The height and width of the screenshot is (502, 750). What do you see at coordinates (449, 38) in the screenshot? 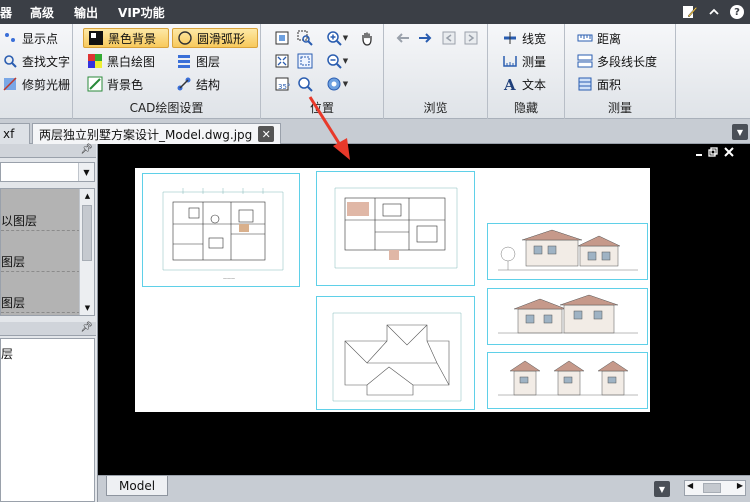
I see `first-page-icon` at bounding box center [449, 38].